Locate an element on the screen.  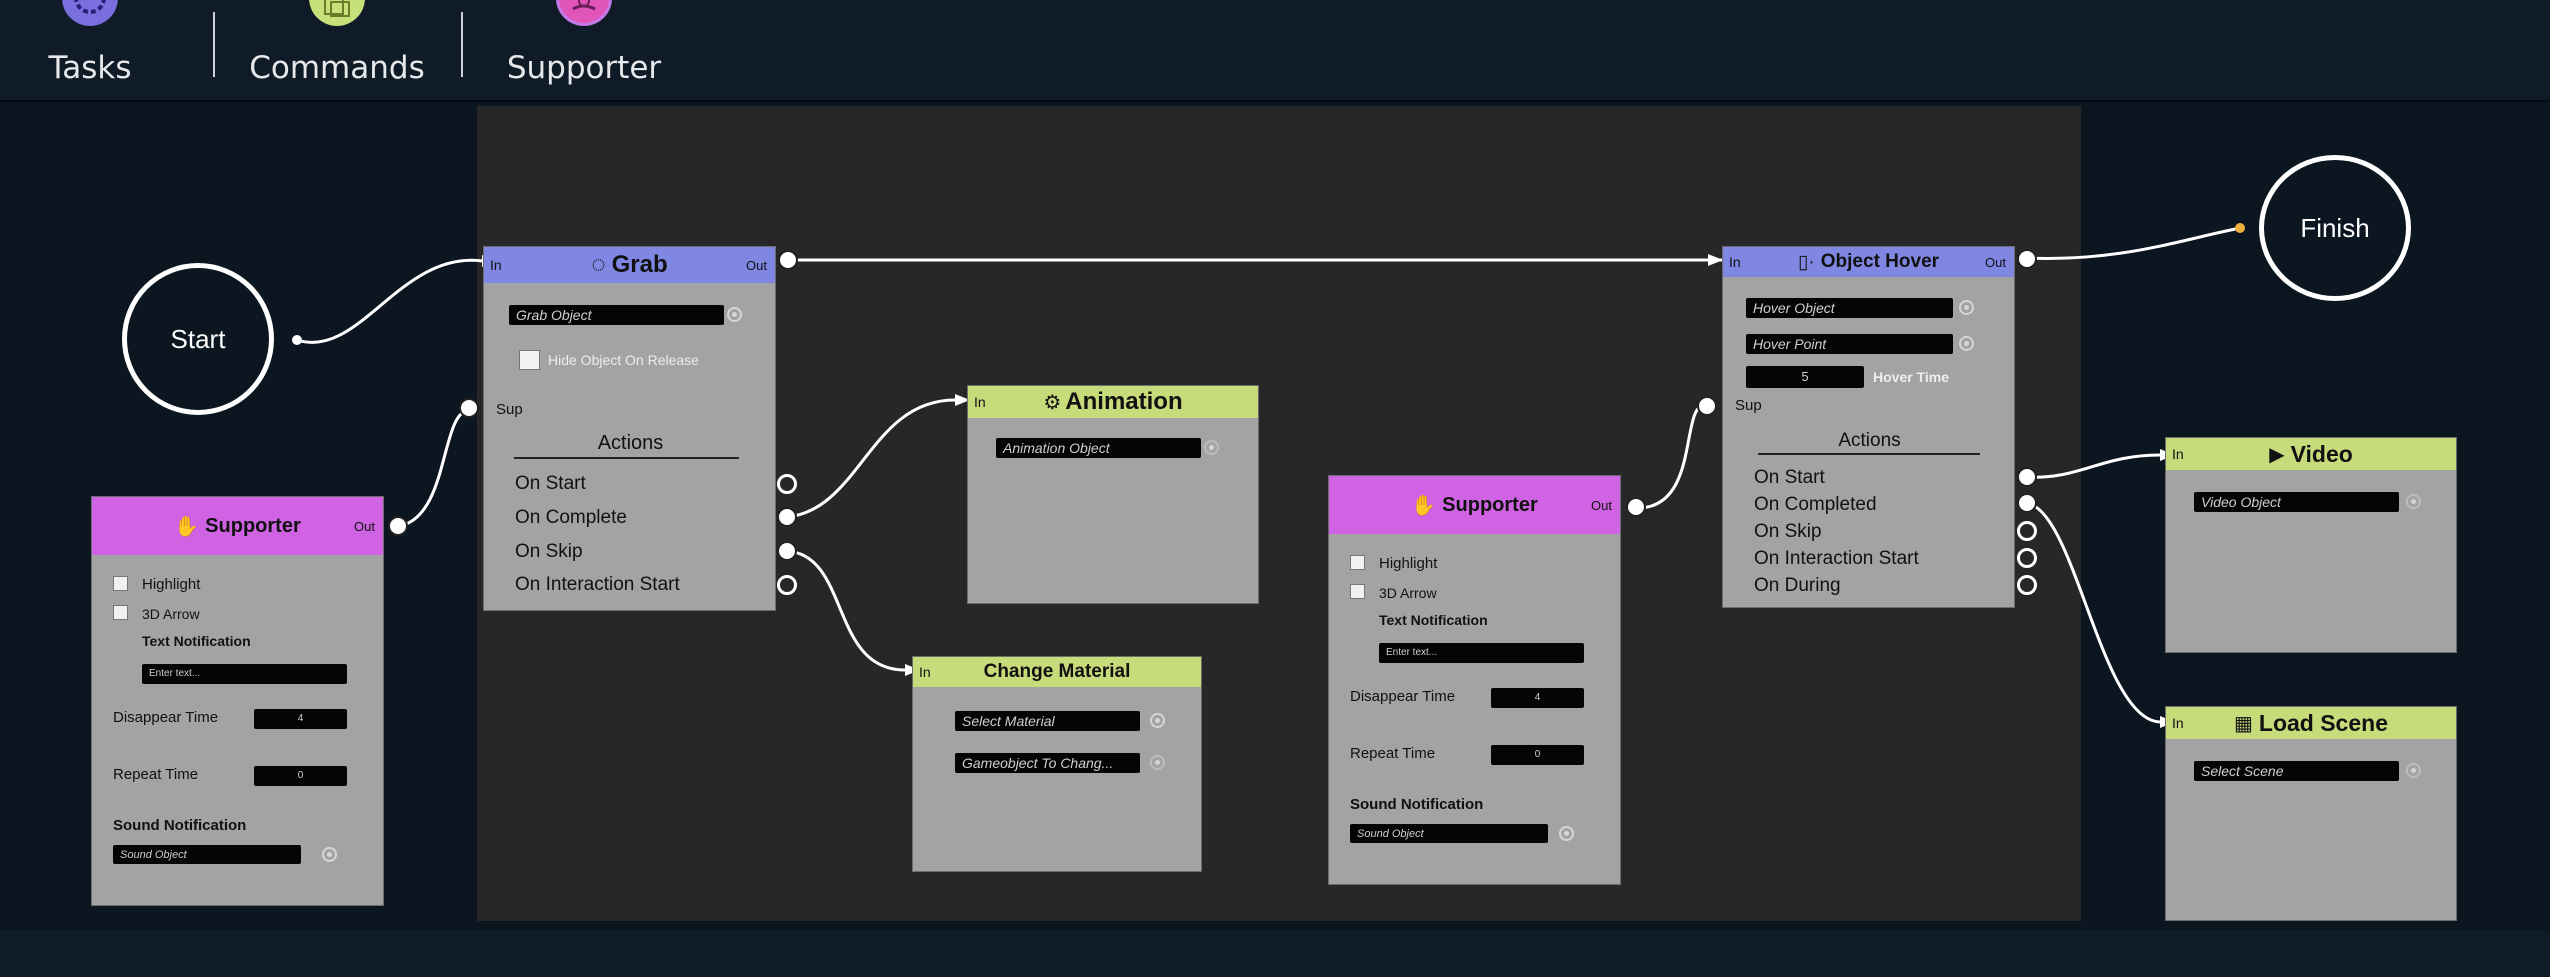
select-scene-field: Select Scene is located at coordinates (2296, 771).